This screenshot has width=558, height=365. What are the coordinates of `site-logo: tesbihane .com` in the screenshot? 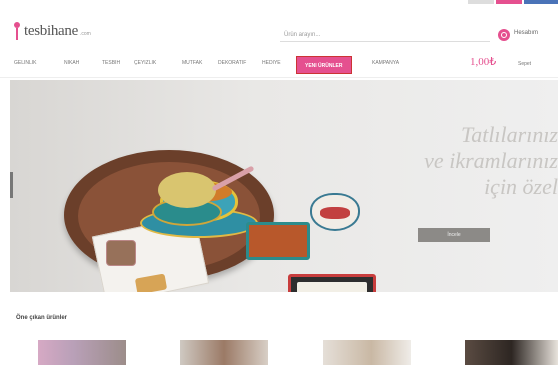 It's located at (51, 31).